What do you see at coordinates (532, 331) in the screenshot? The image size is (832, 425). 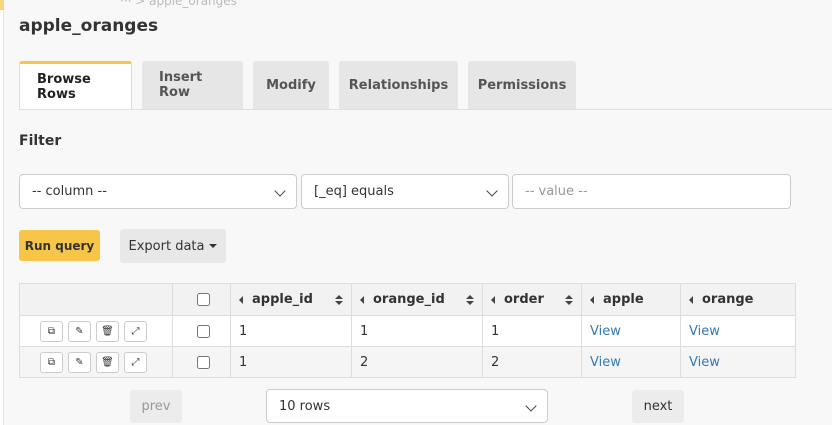 I see `cell-order: 1` at bounding box center [532, 331].